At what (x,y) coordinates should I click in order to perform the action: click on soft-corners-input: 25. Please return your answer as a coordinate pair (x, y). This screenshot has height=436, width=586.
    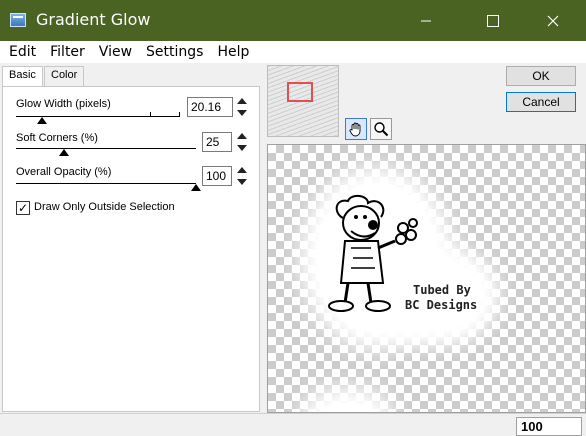
    Looking at the image, I should click on (217, 142).